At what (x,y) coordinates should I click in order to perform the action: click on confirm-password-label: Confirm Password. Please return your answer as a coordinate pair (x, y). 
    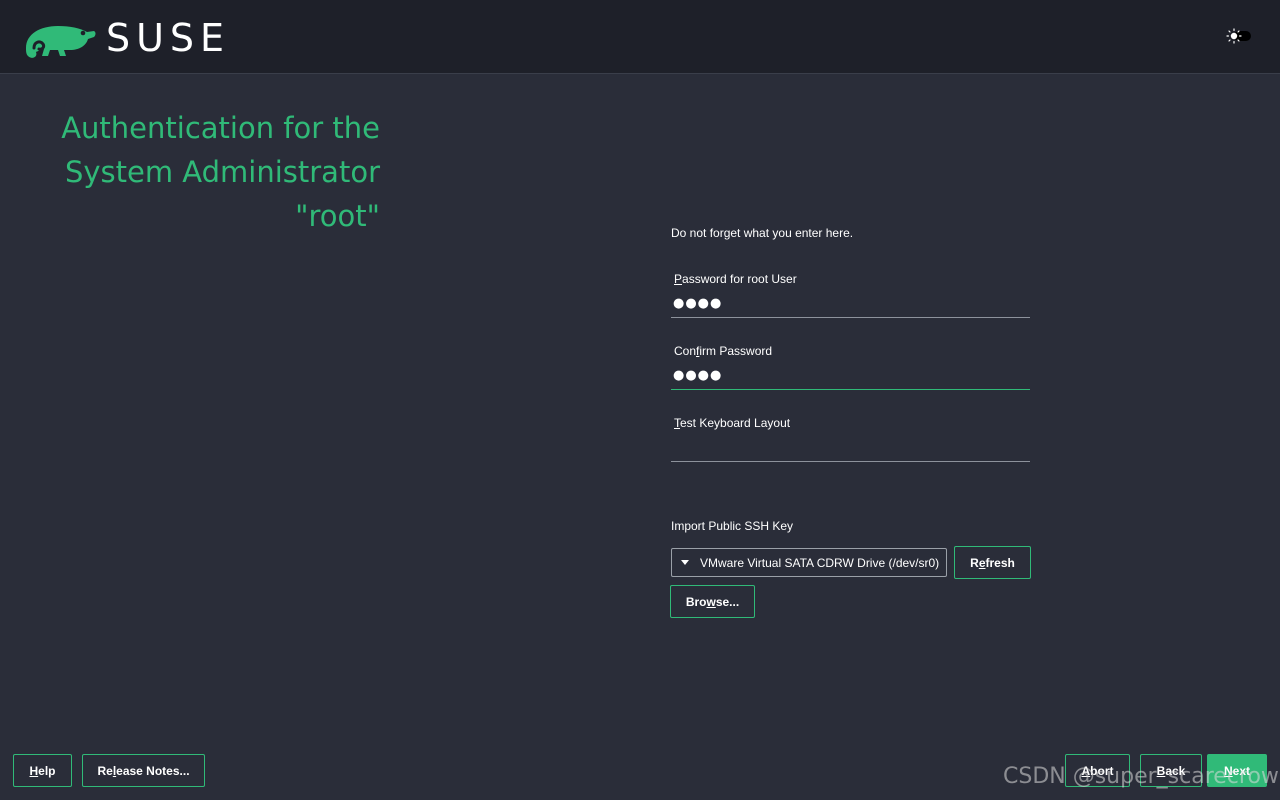
    Looking at the image, I should click on (723, 351).